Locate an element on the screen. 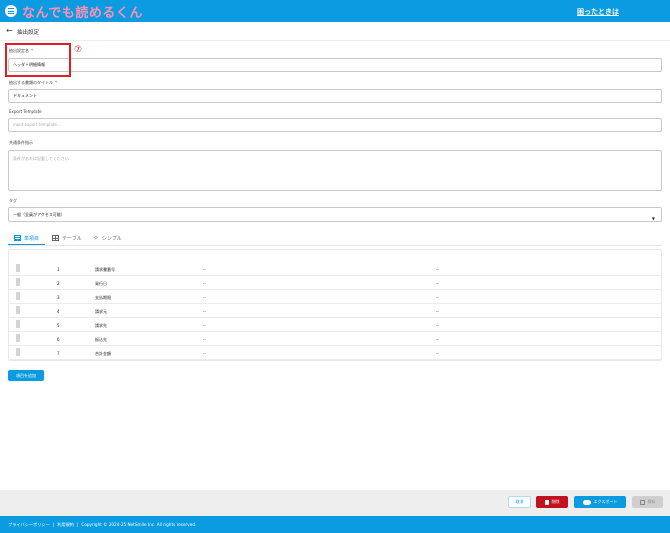 The height and width of the screenshot is (533, 670). tab-simple: ✧ シンプル is located at coordinates (107, 238).